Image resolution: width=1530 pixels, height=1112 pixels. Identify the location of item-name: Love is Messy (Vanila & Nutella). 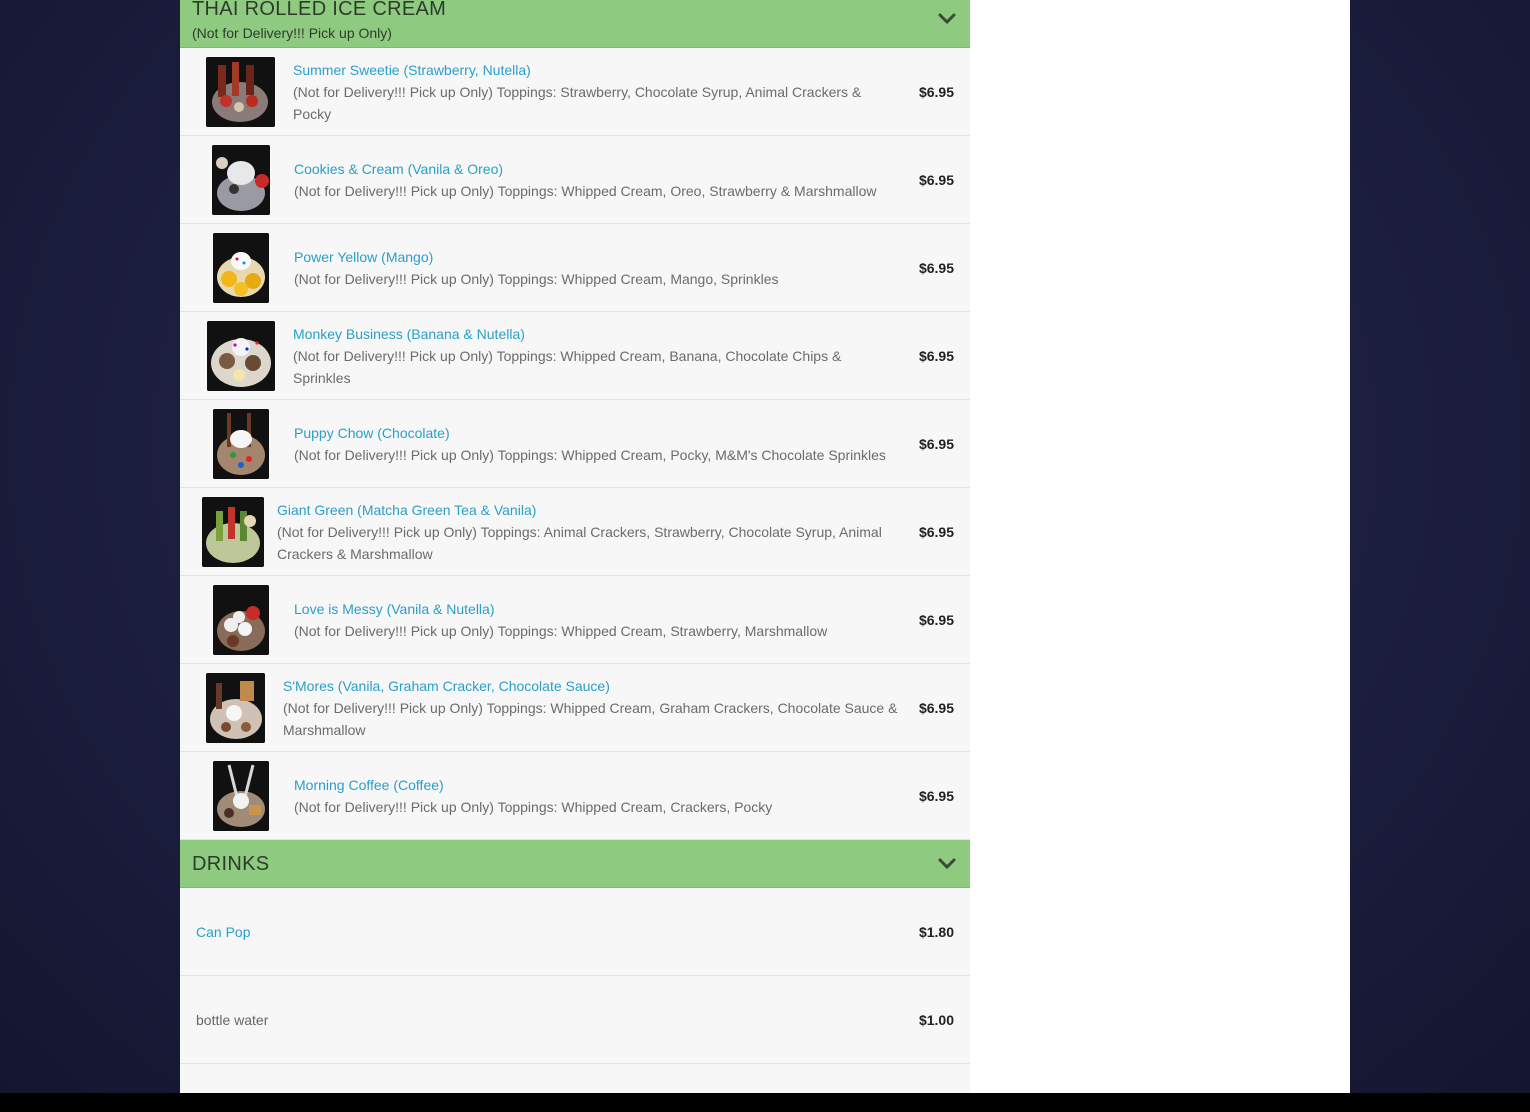
(594, 609).